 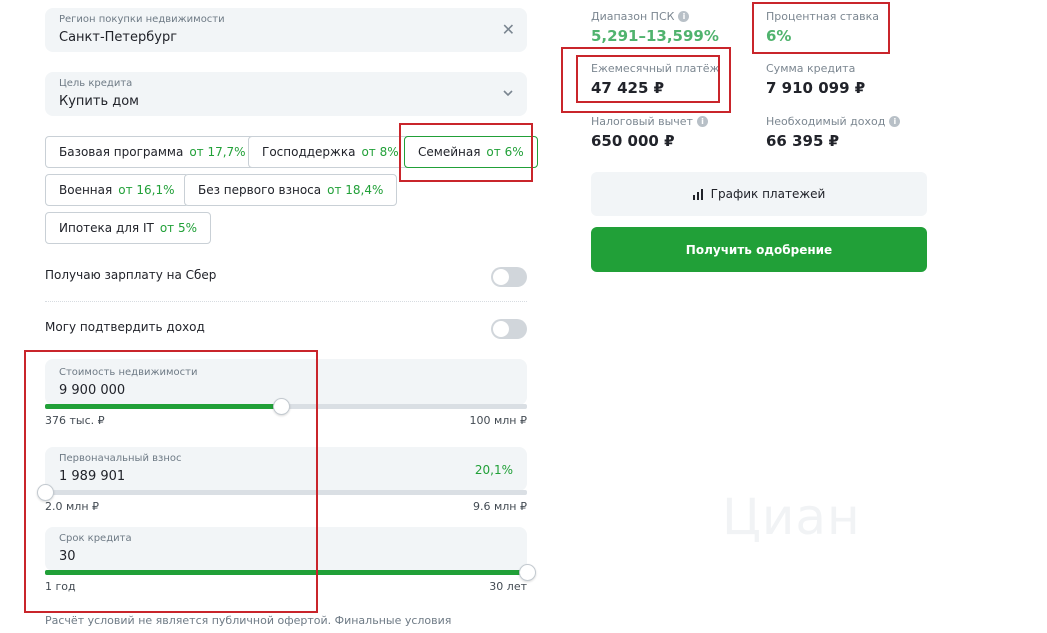 I want to click on program-chip-basic: Базовая программа от 17,7%, so click(x=152, y=152).